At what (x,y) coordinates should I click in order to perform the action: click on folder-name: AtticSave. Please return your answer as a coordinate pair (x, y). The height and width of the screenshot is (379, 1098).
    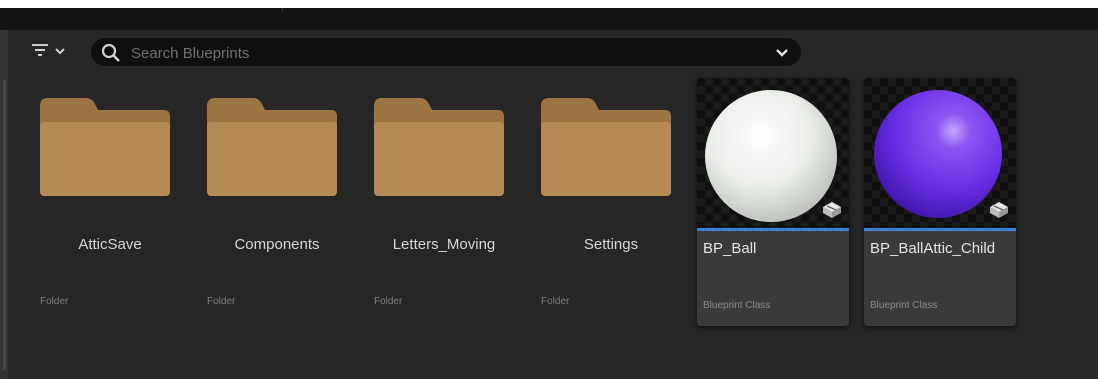
    Looking at the image, I should click on (110, 244).